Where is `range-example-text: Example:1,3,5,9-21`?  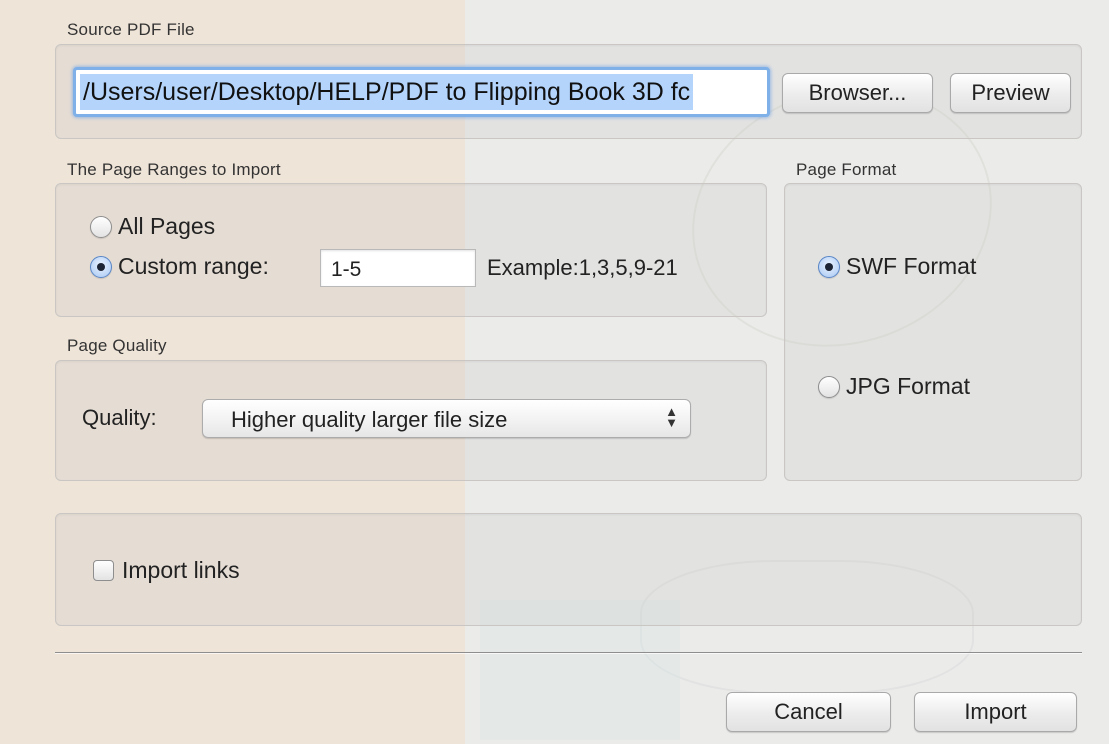
range-example-text: Example:1,3,5,9-21 is located at coordinates (582, 267).